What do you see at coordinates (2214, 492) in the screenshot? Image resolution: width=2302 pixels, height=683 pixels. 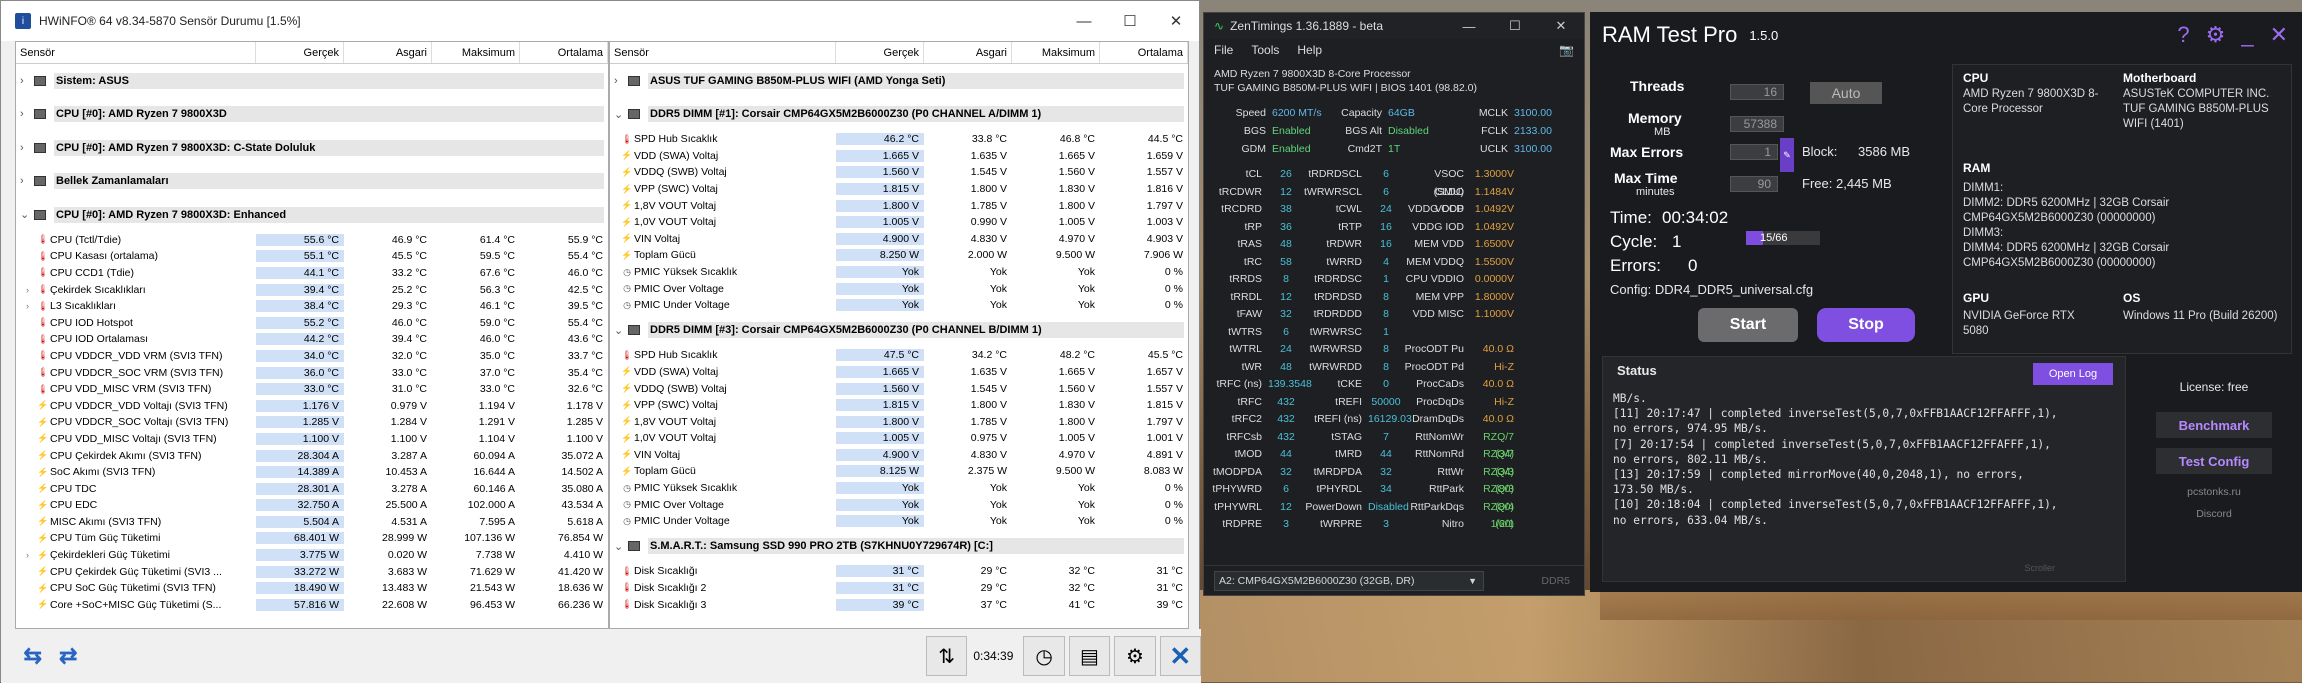 I see `site-link: pcstonks.ru` at bounding box center [2214, 492].